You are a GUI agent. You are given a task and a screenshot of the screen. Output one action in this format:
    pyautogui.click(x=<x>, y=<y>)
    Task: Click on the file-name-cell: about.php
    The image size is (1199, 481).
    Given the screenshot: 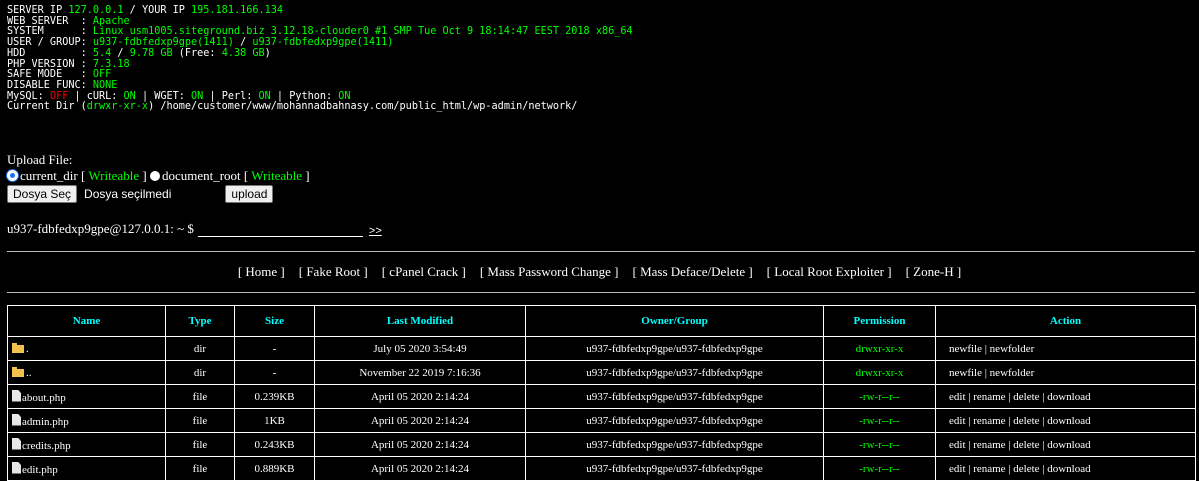 What is the action you would take?
    pyautogui.click(x=86, y=396)
    